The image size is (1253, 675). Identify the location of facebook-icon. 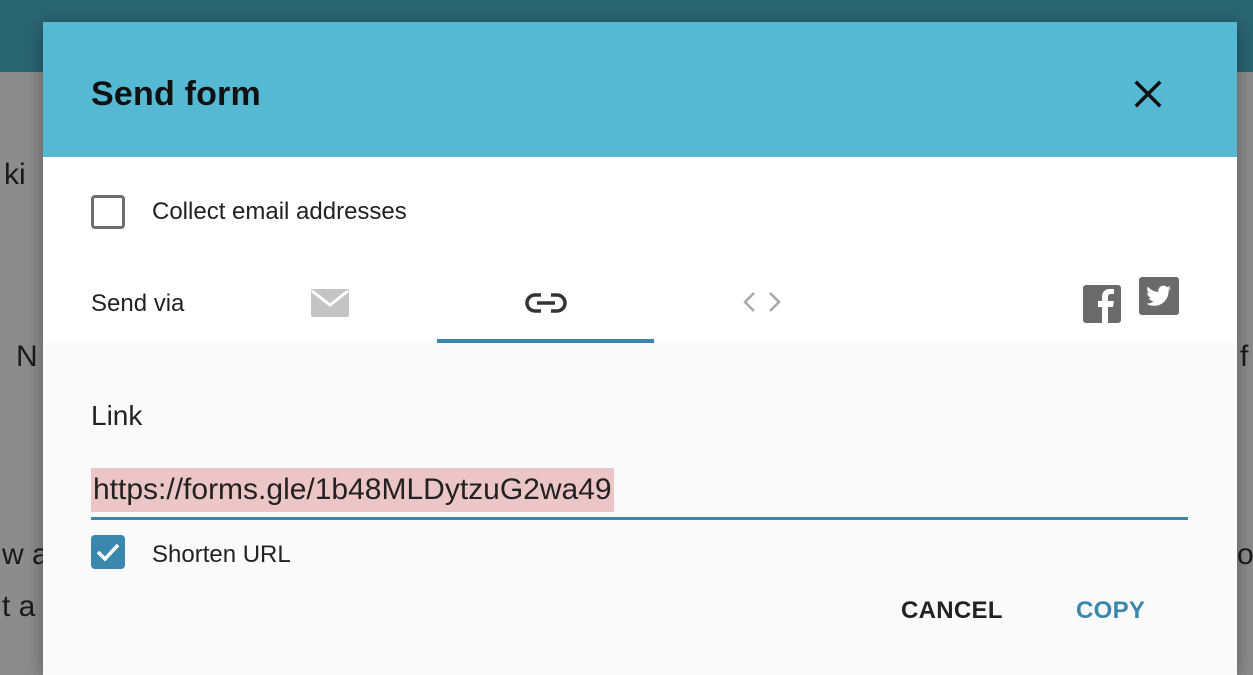
(1102, 304).